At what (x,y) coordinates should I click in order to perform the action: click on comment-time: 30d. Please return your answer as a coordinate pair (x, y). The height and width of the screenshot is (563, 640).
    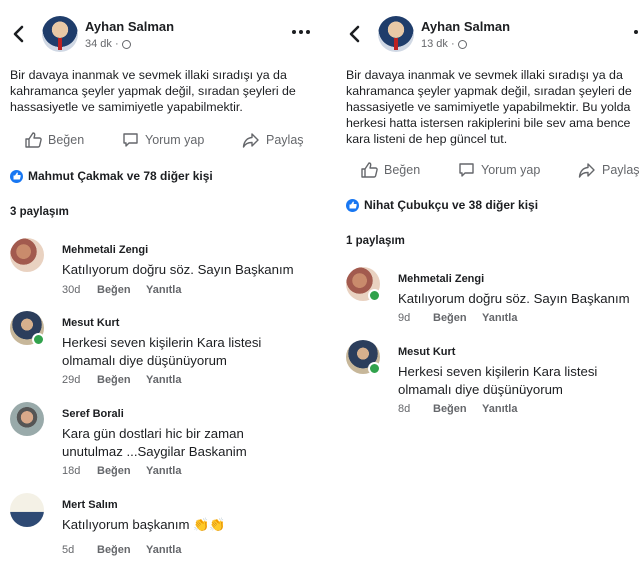
    Looking at the image, I should click on (71, 290).